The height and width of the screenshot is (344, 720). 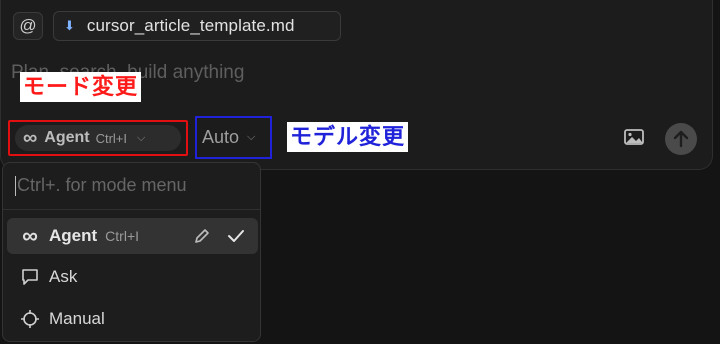 What do you see at coordinates (73, 235) in the screenshot?
I see `menu-item-label: Agent` at bounding box center [73, 235].